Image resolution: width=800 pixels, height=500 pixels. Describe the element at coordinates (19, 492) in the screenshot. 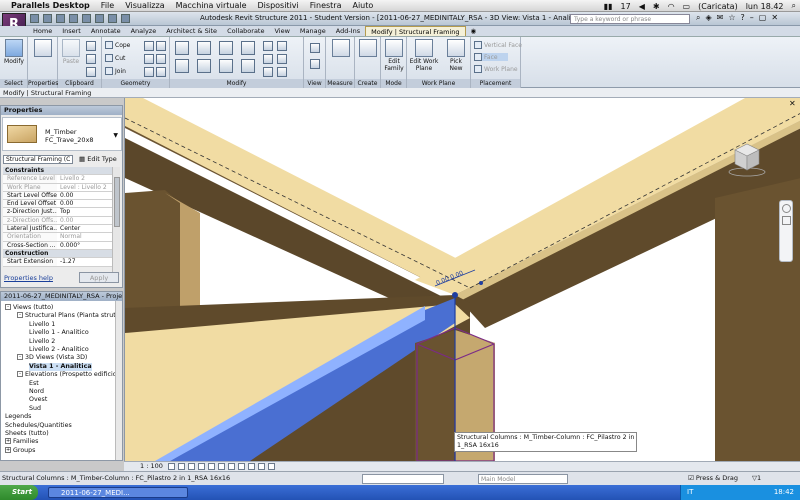

I see `start-button: Start` at that location.